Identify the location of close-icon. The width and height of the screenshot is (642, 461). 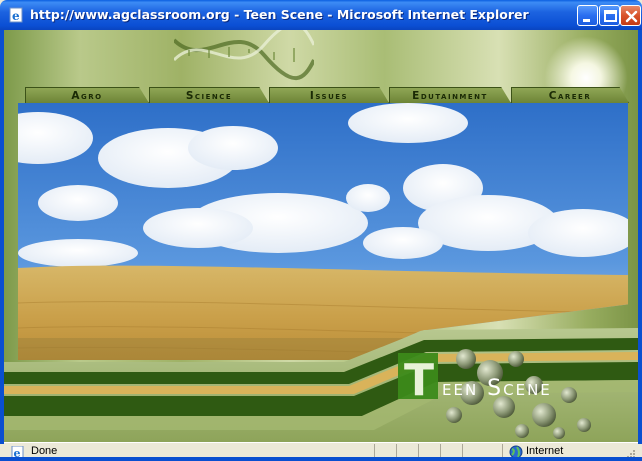
(631, 16).